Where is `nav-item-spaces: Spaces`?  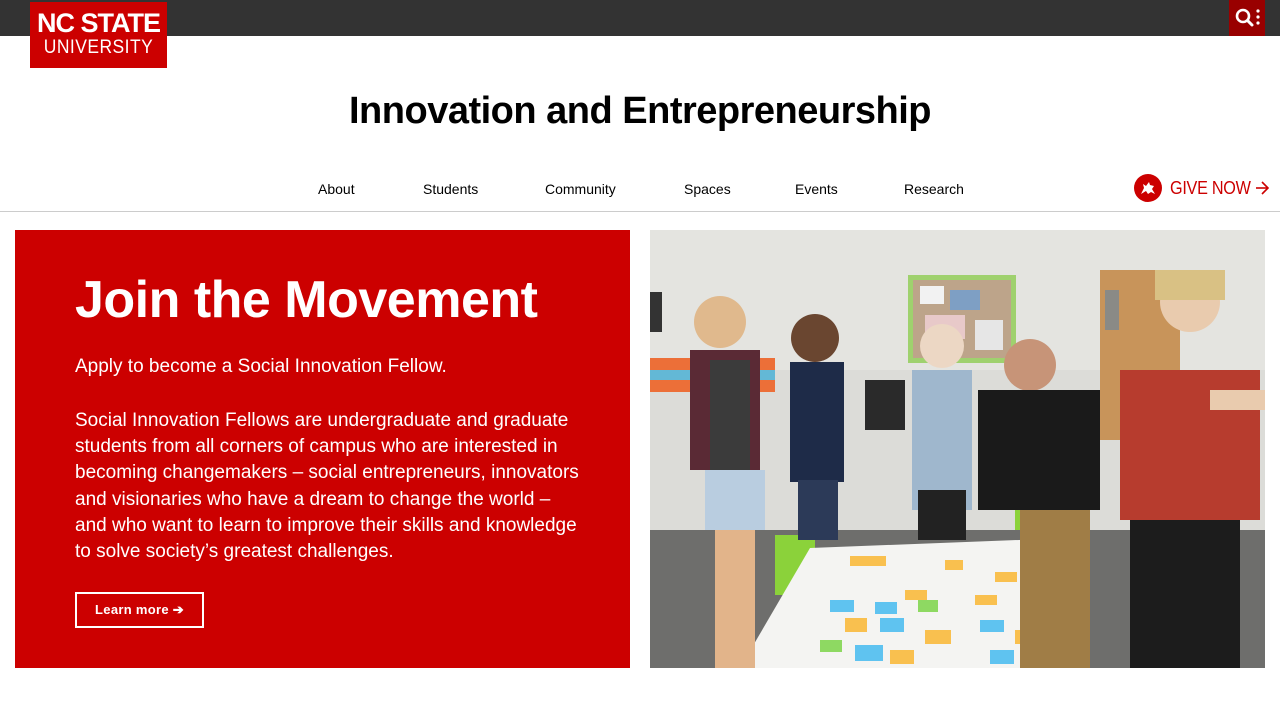 nav-item-spaces: Spaces is located at coordinates (707, 189).